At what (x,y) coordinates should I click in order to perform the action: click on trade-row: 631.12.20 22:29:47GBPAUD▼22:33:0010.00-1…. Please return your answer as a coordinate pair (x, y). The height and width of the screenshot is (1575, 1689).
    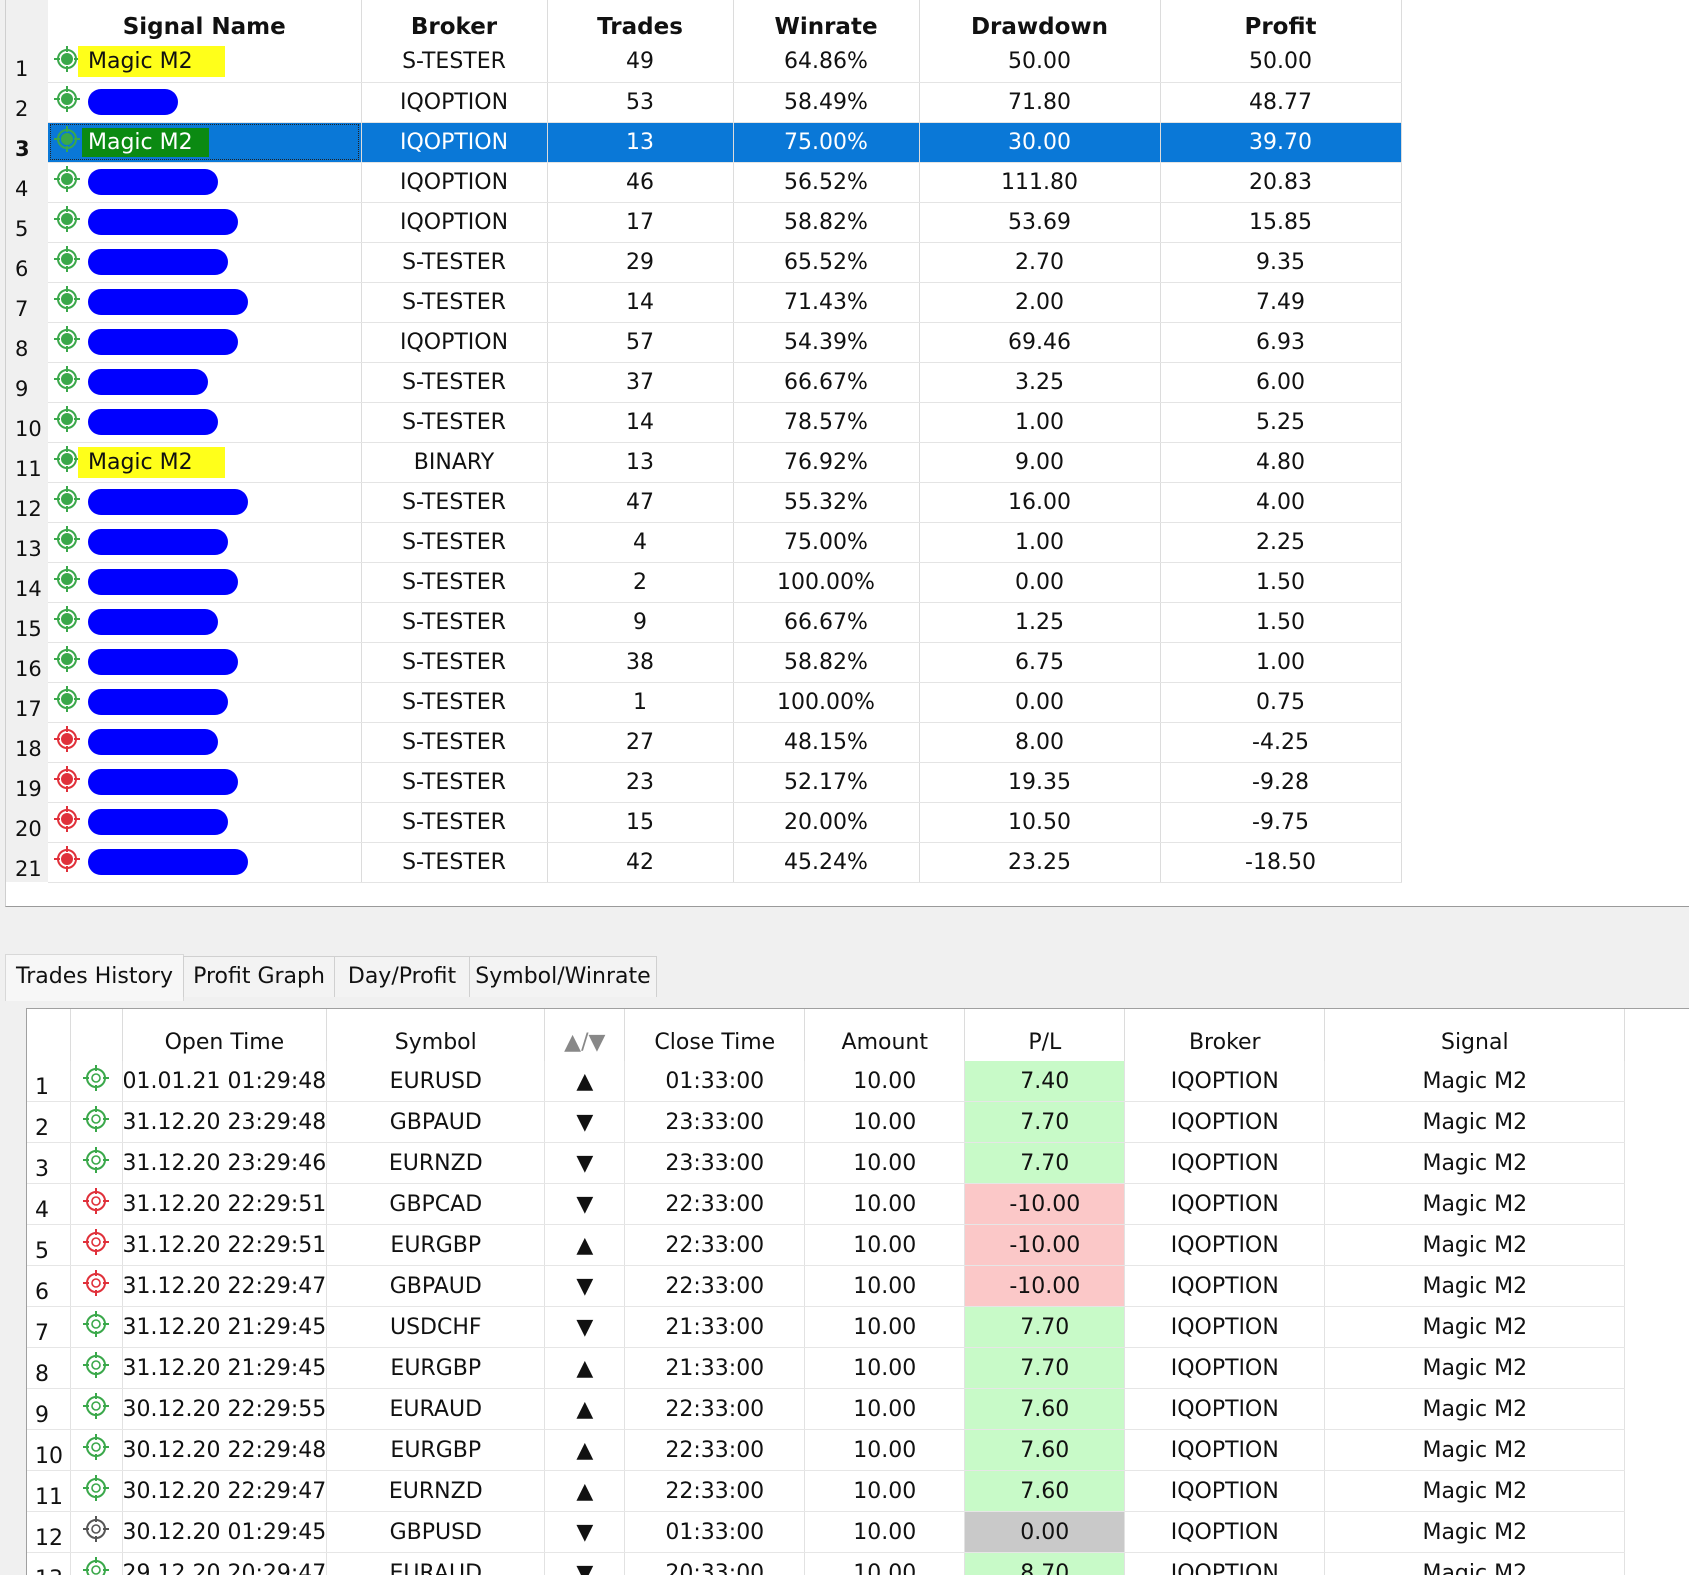
    Looking at the image, I should click on (826, 1286).